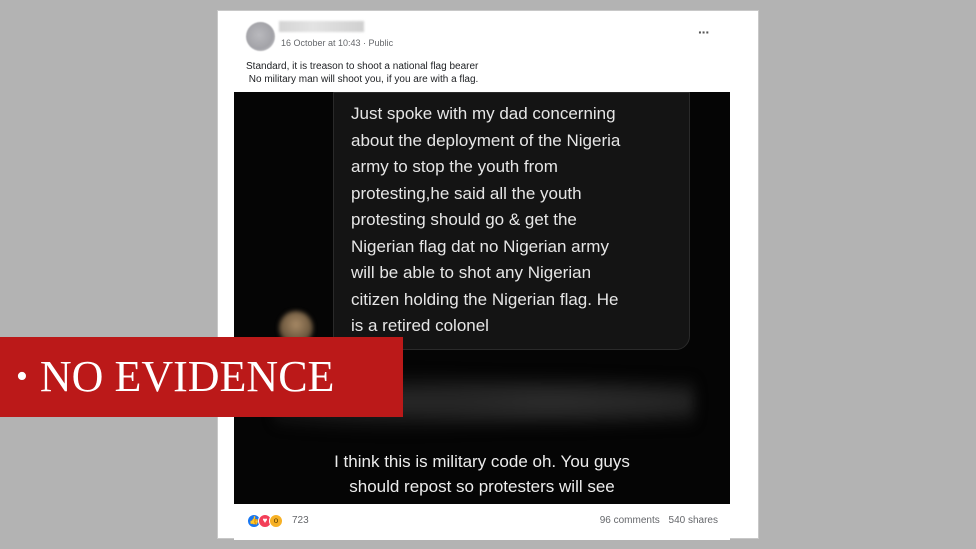  What do you see at coordinates (480, 246) in the screenshot?
I see `message-line: Nigerian flag dat no Nigerian army` at bounding box center [480, 246].